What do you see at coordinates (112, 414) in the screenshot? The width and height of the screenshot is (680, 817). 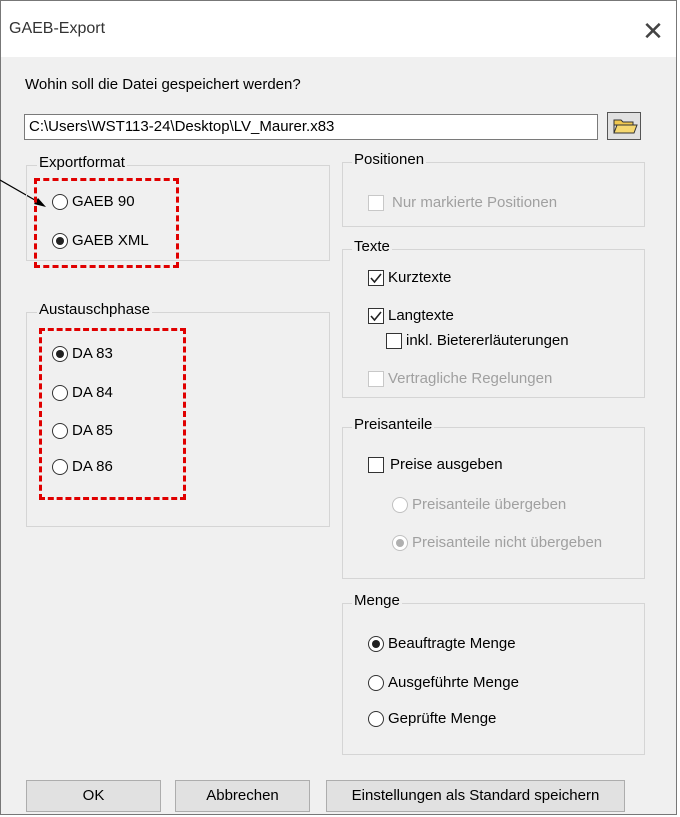 I see `annotation-box-austauschphase` at bounding box center [112, 414].